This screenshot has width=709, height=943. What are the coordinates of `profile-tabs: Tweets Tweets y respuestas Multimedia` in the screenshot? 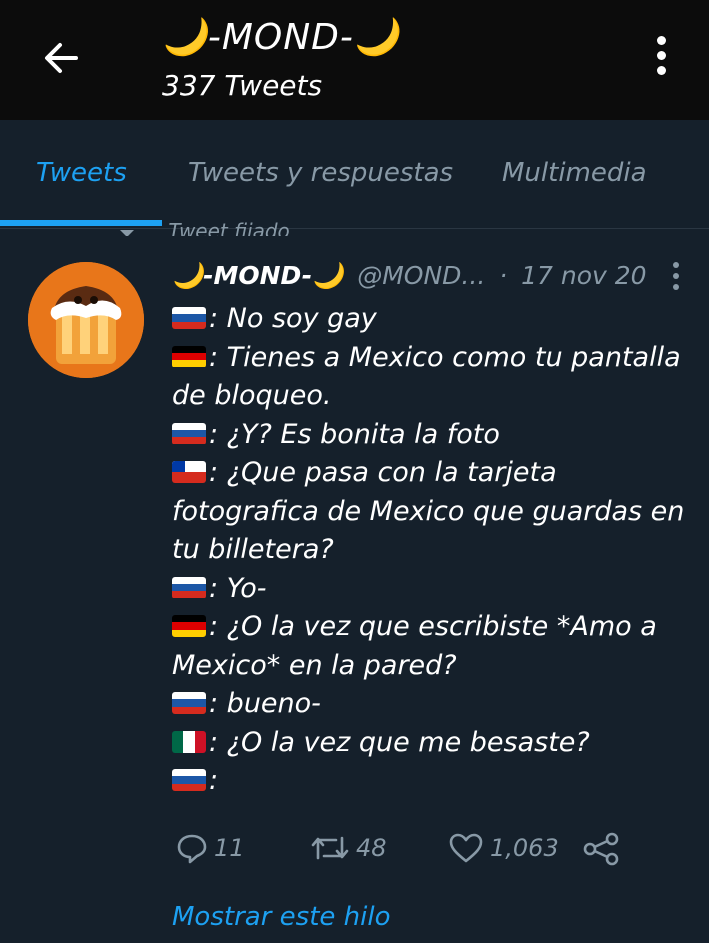 It's located at (354, 174).